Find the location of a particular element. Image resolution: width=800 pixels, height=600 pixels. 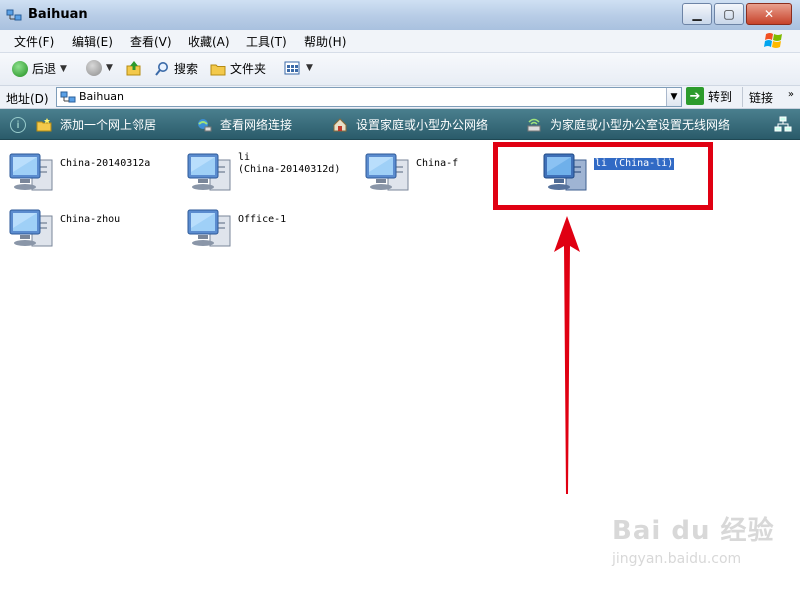

close-icon: ✕ is located at coordinates (769, 14).